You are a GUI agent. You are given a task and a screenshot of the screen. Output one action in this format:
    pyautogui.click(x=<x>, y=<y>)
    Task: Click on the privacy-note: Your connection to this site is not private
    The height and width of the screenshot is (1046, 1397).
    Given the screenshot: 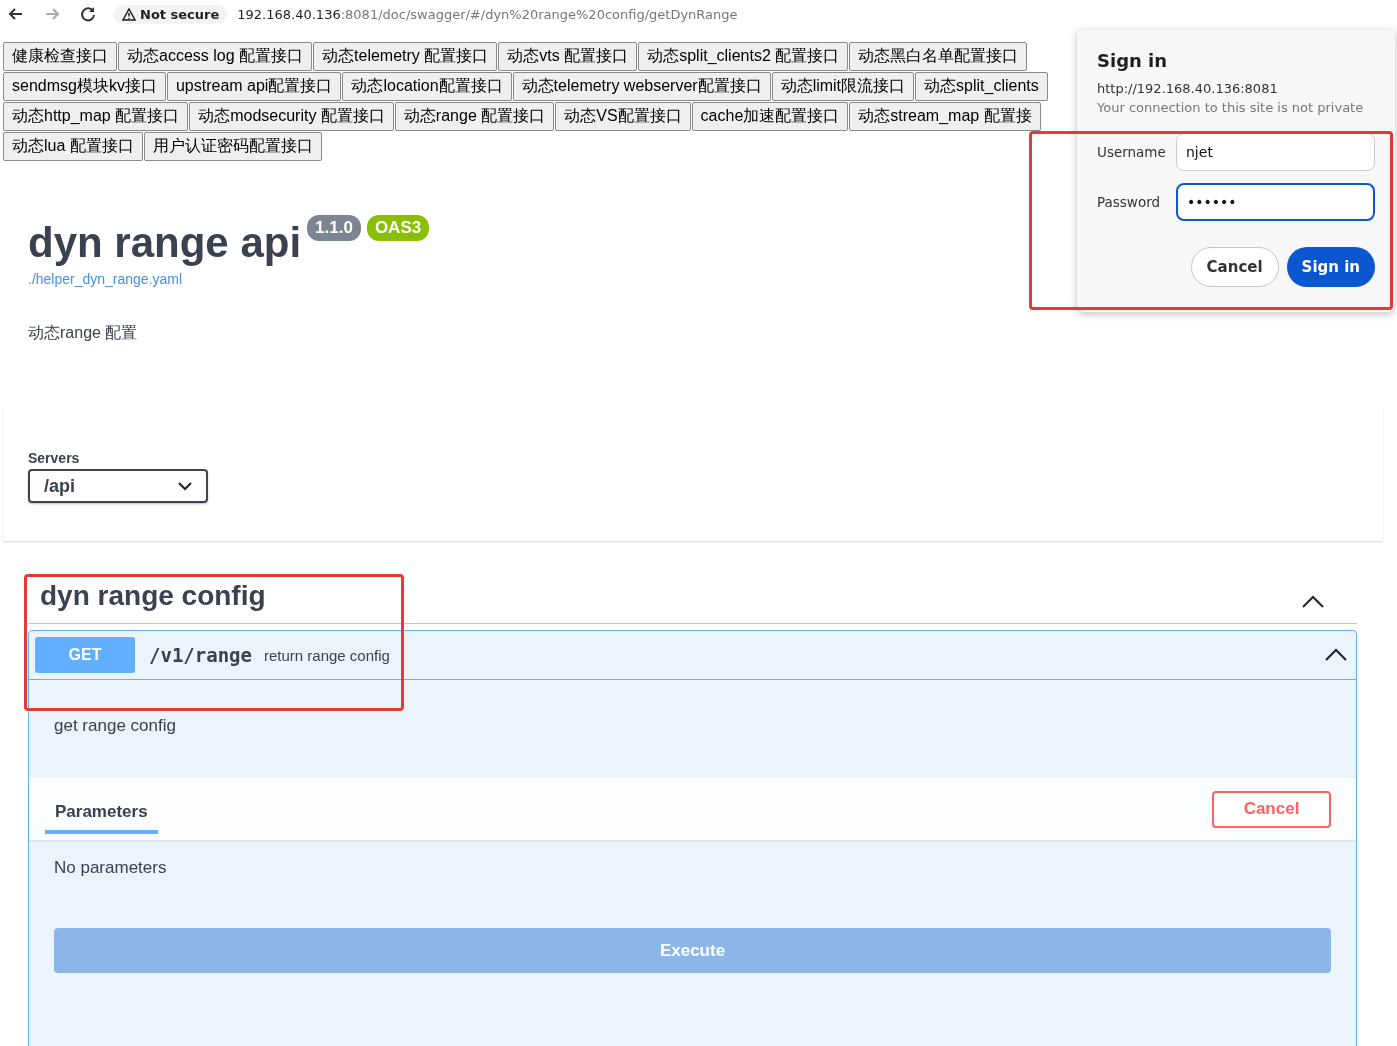 What is the action you would take?
    pyautogui.click(x=1231, y=107)
    